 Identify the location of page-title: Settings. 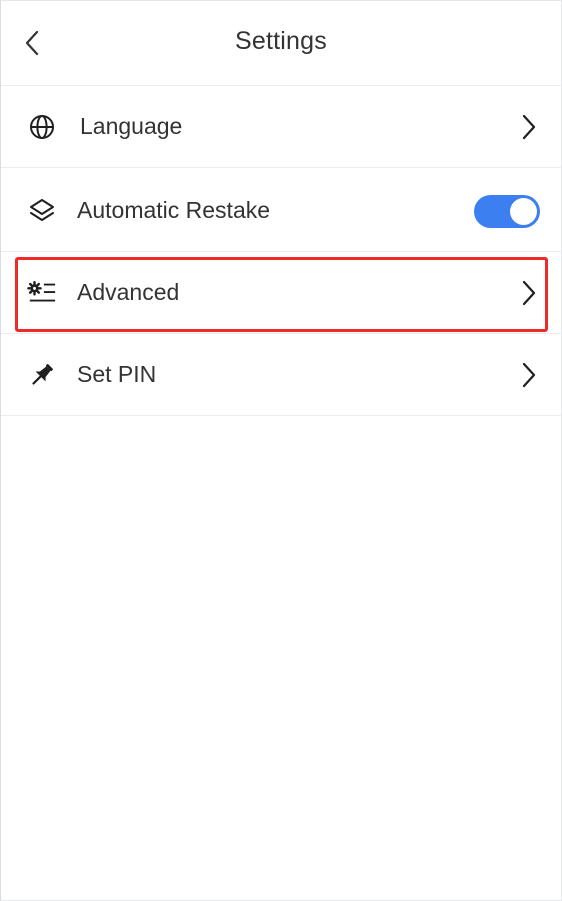
(281, 41).